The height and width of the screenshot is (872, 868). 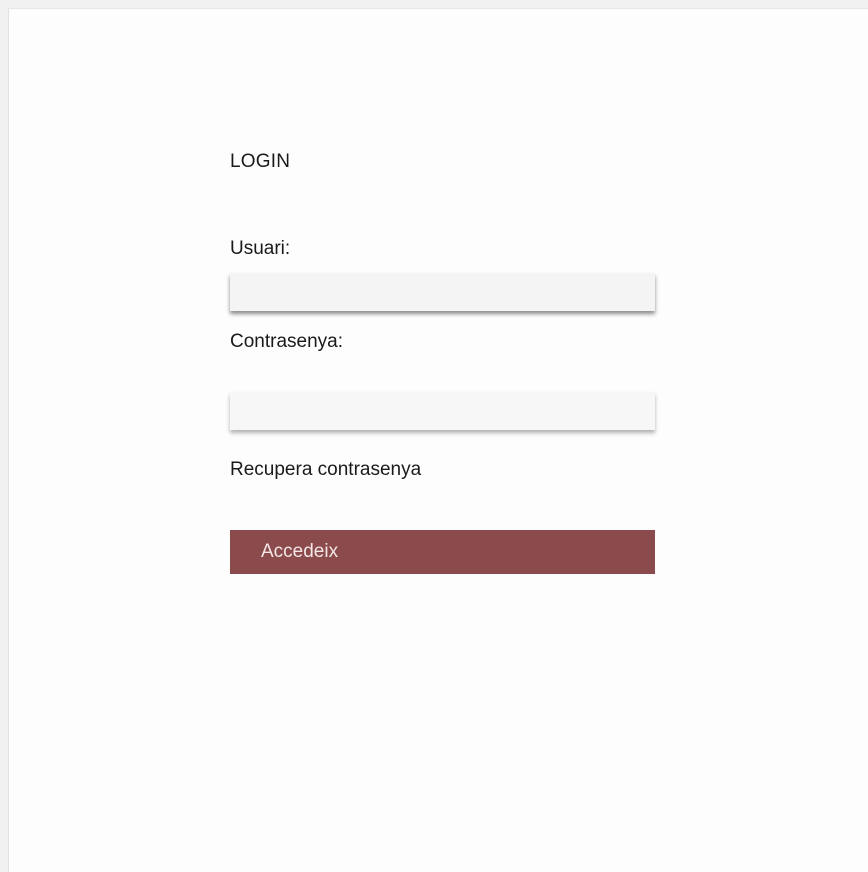 What do you see at coordinates (260, 161) in the screenshot?
I see `page-title: LOGIN` at bounding box center [260, 161].